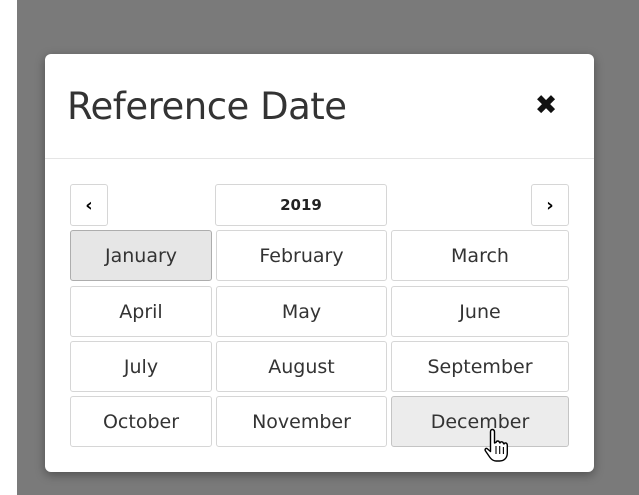 This screenshot has height=495, width=639. I want to click on month-december-button: December, so click(480, 421).